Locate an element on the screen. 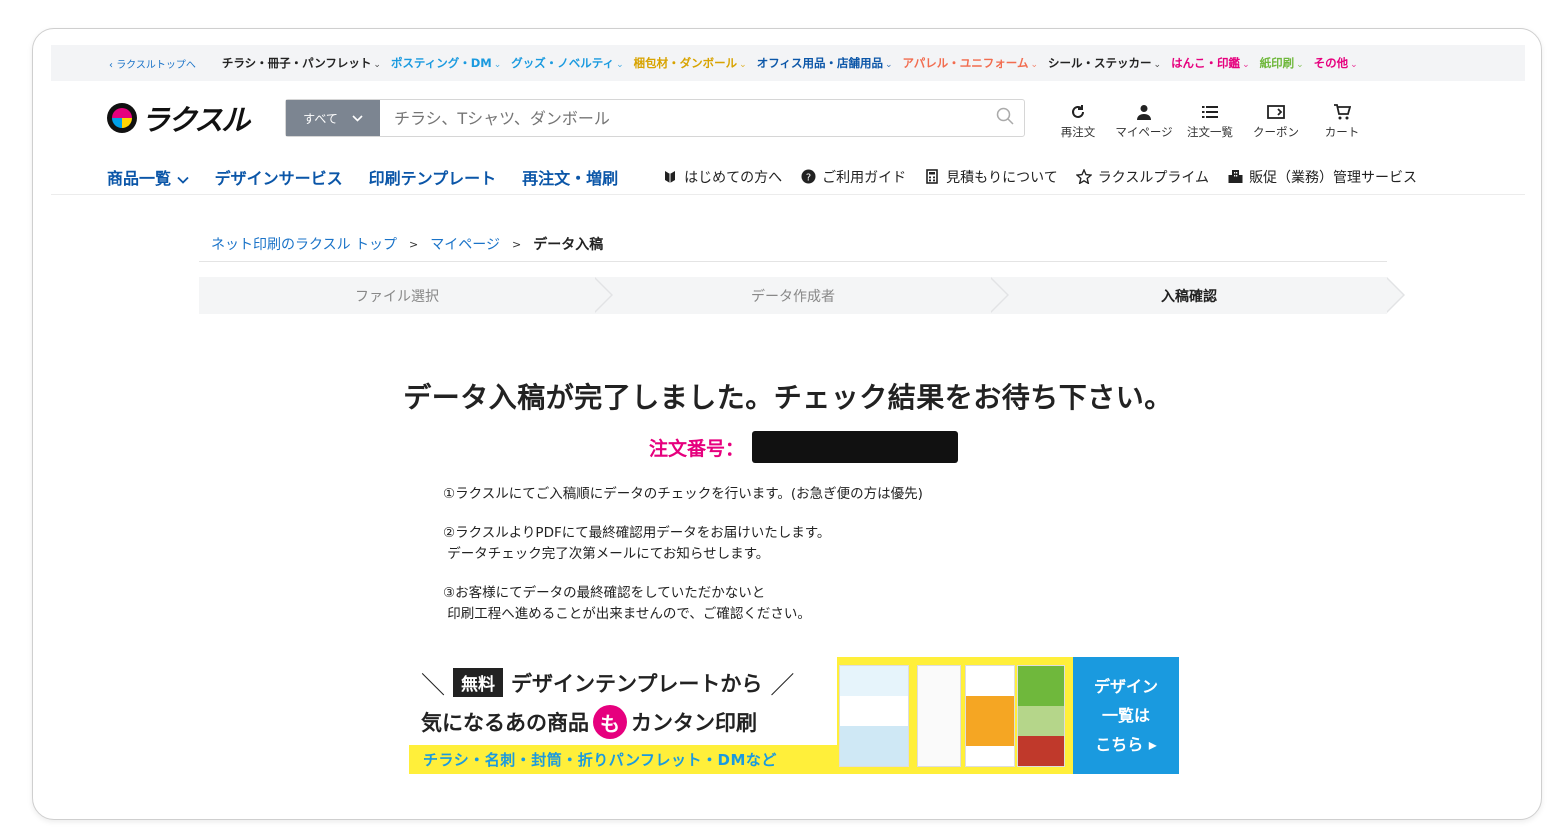 This screenshot has height=832, width=1558. step-label: データ作成者 is located at coordinates (793, 296).